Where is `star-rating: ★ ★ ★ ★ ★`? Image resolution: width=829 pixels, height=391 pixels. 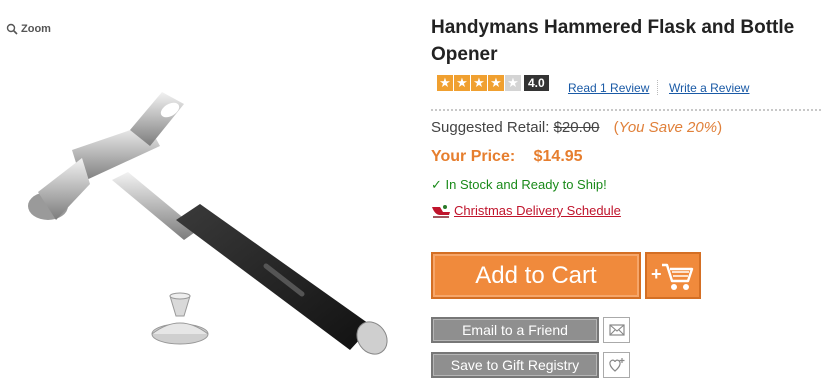
star-rating: ★ ★ ★ ★ ★ is located at coordinates (479, 83).